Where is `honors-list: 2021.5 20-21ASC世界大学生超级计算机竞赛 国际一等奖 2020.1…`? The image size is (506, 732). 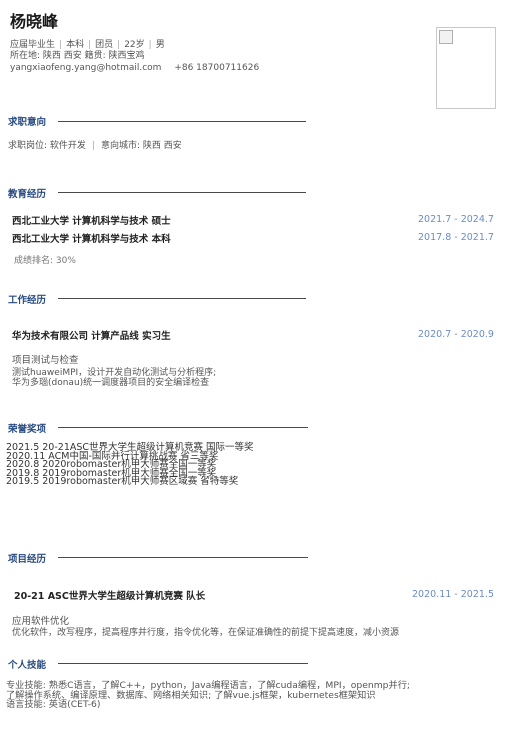 honors-list: 2021.5 20-21ASC世界大学生超级计算机竞赛 国际一等奖 2020.1… is located at coordinates (130, 465).